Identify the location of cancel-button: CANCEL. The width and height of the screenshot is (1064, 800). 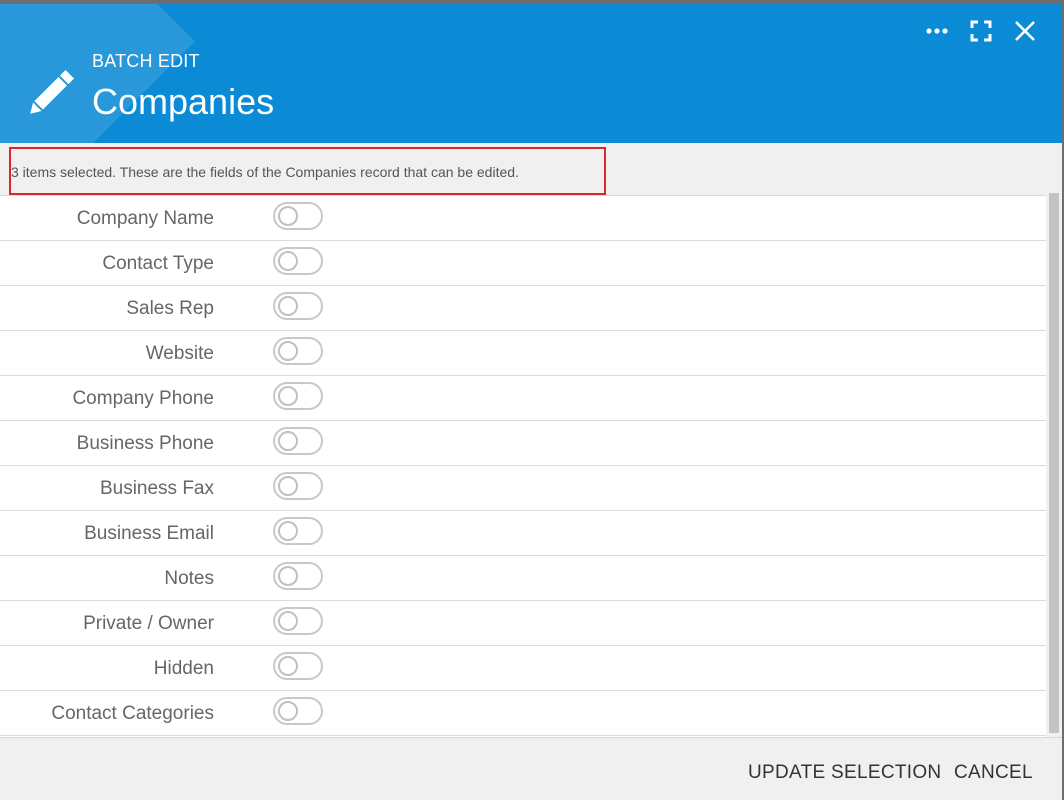
(993, 773).